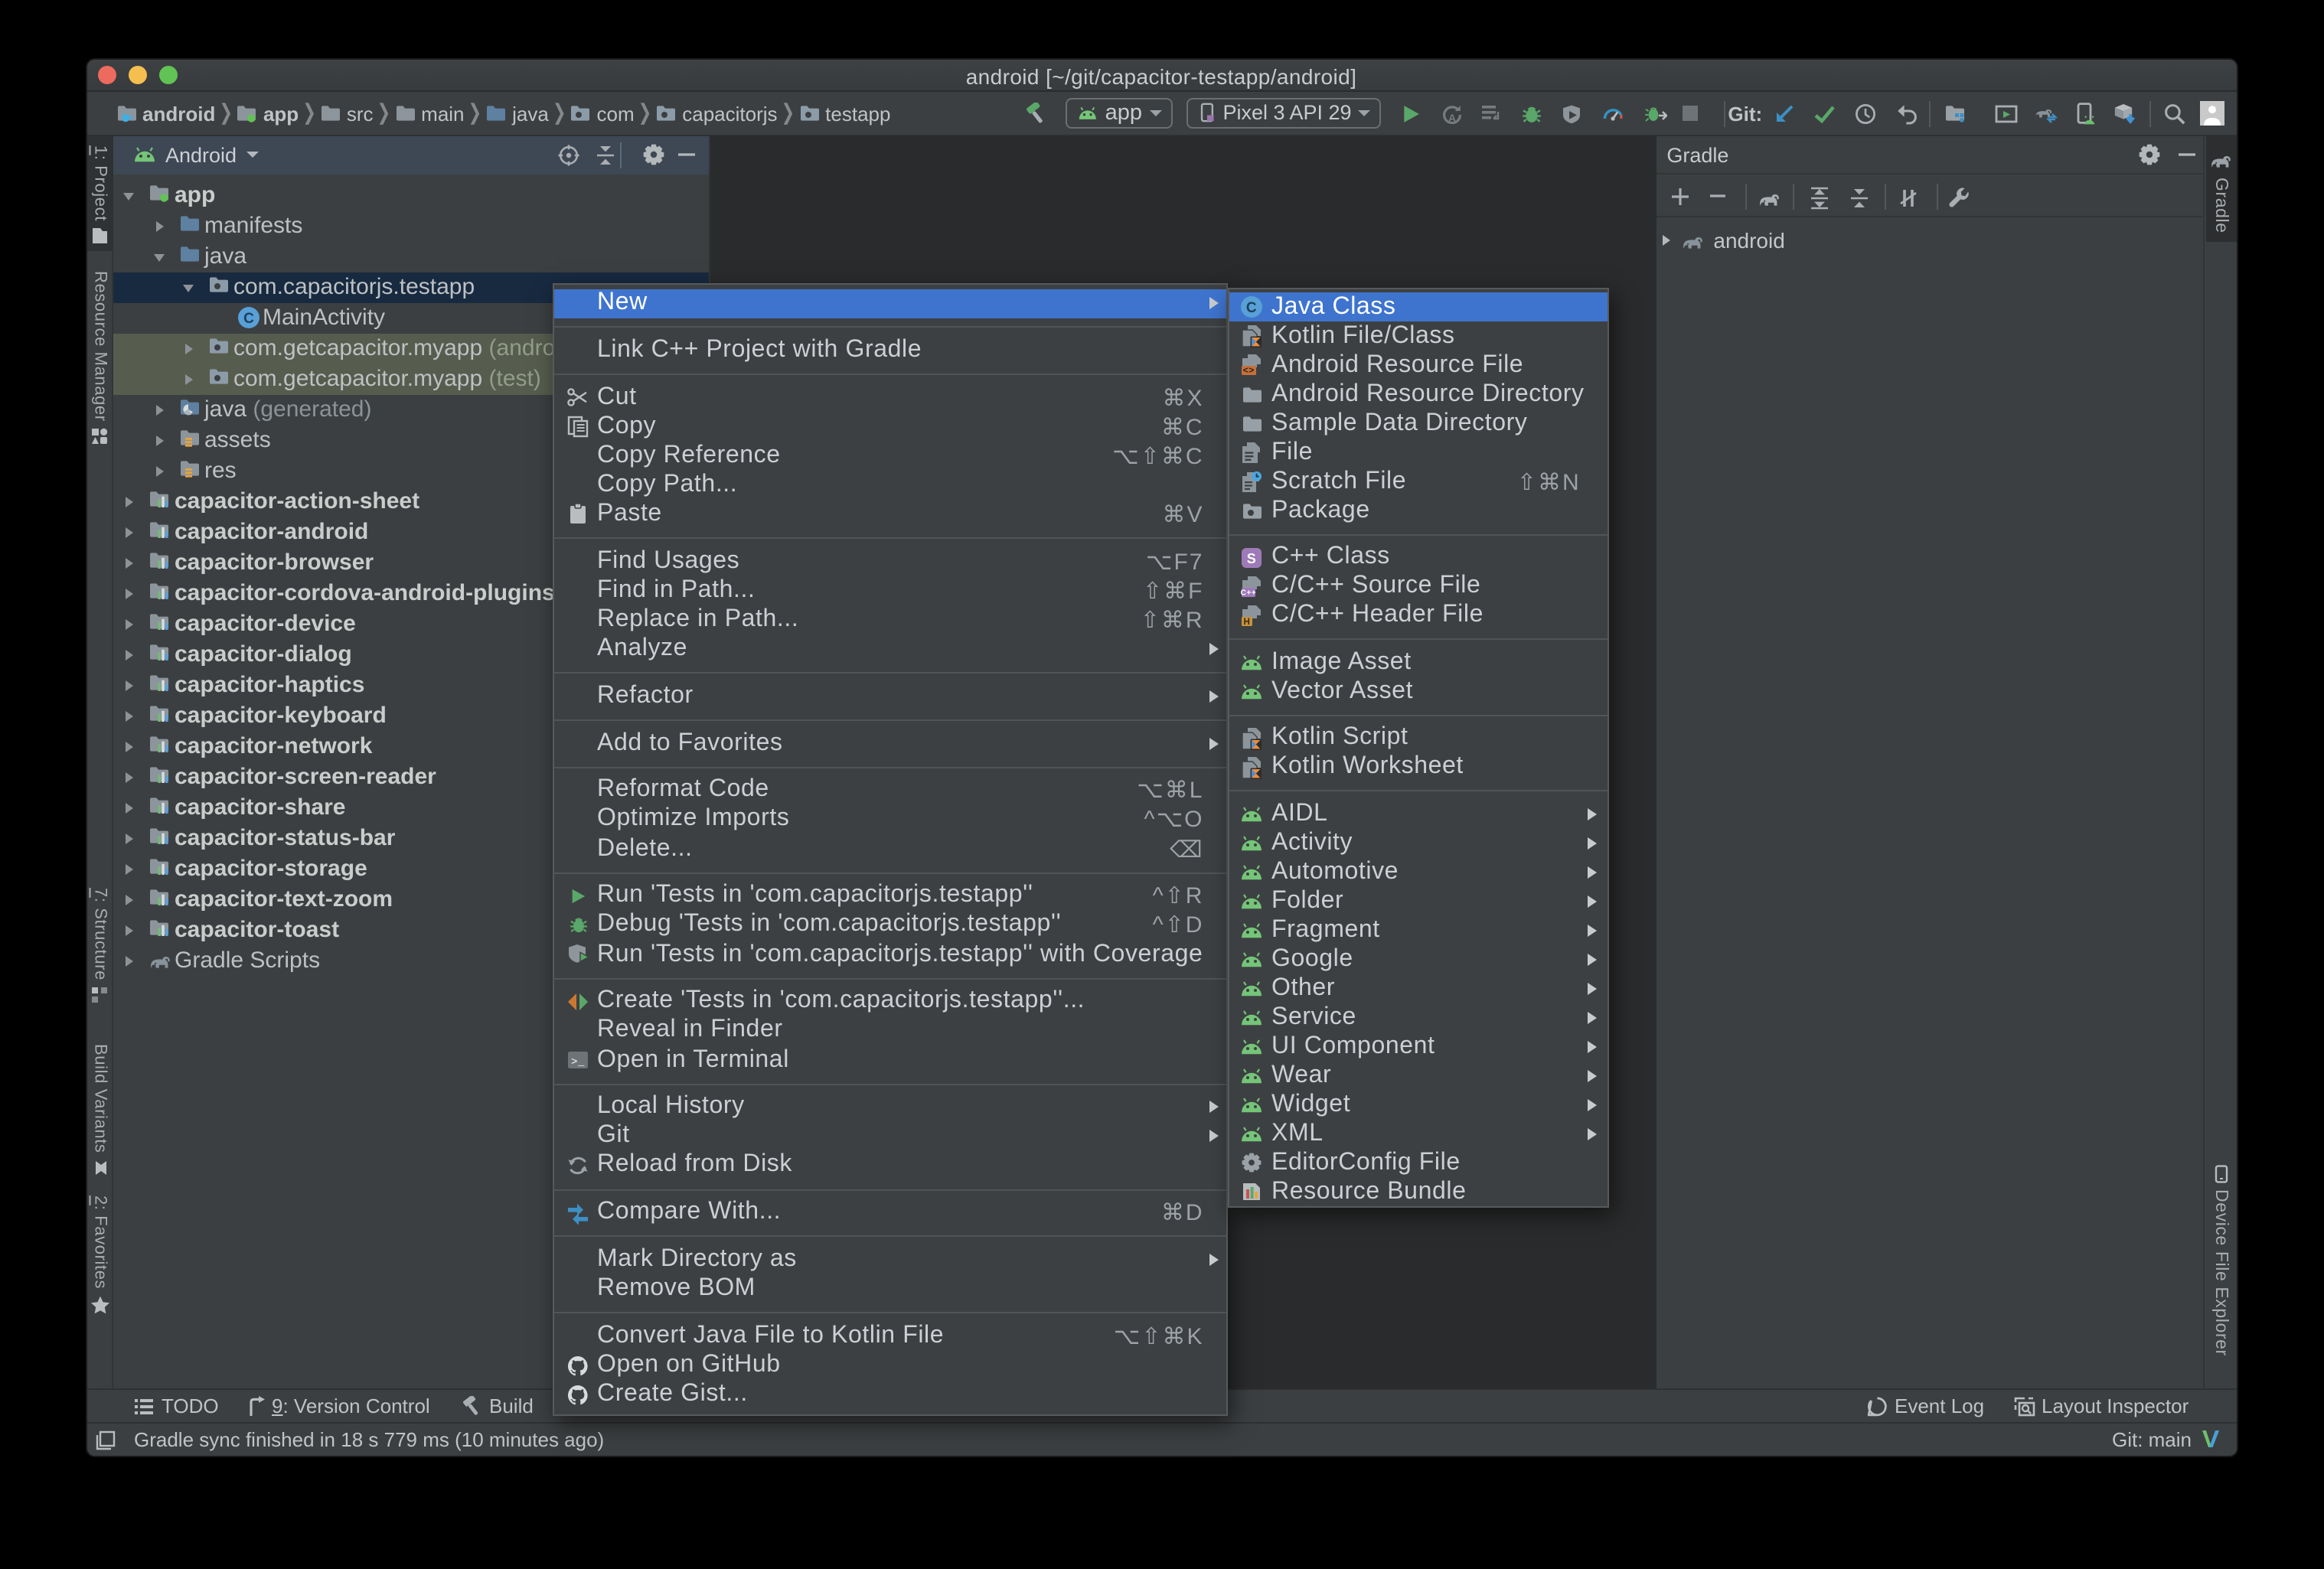  What do you see at coordinates (1451, 118) in the screenshot?
I see `svg-text: A` at bounding box center [1451, 118].